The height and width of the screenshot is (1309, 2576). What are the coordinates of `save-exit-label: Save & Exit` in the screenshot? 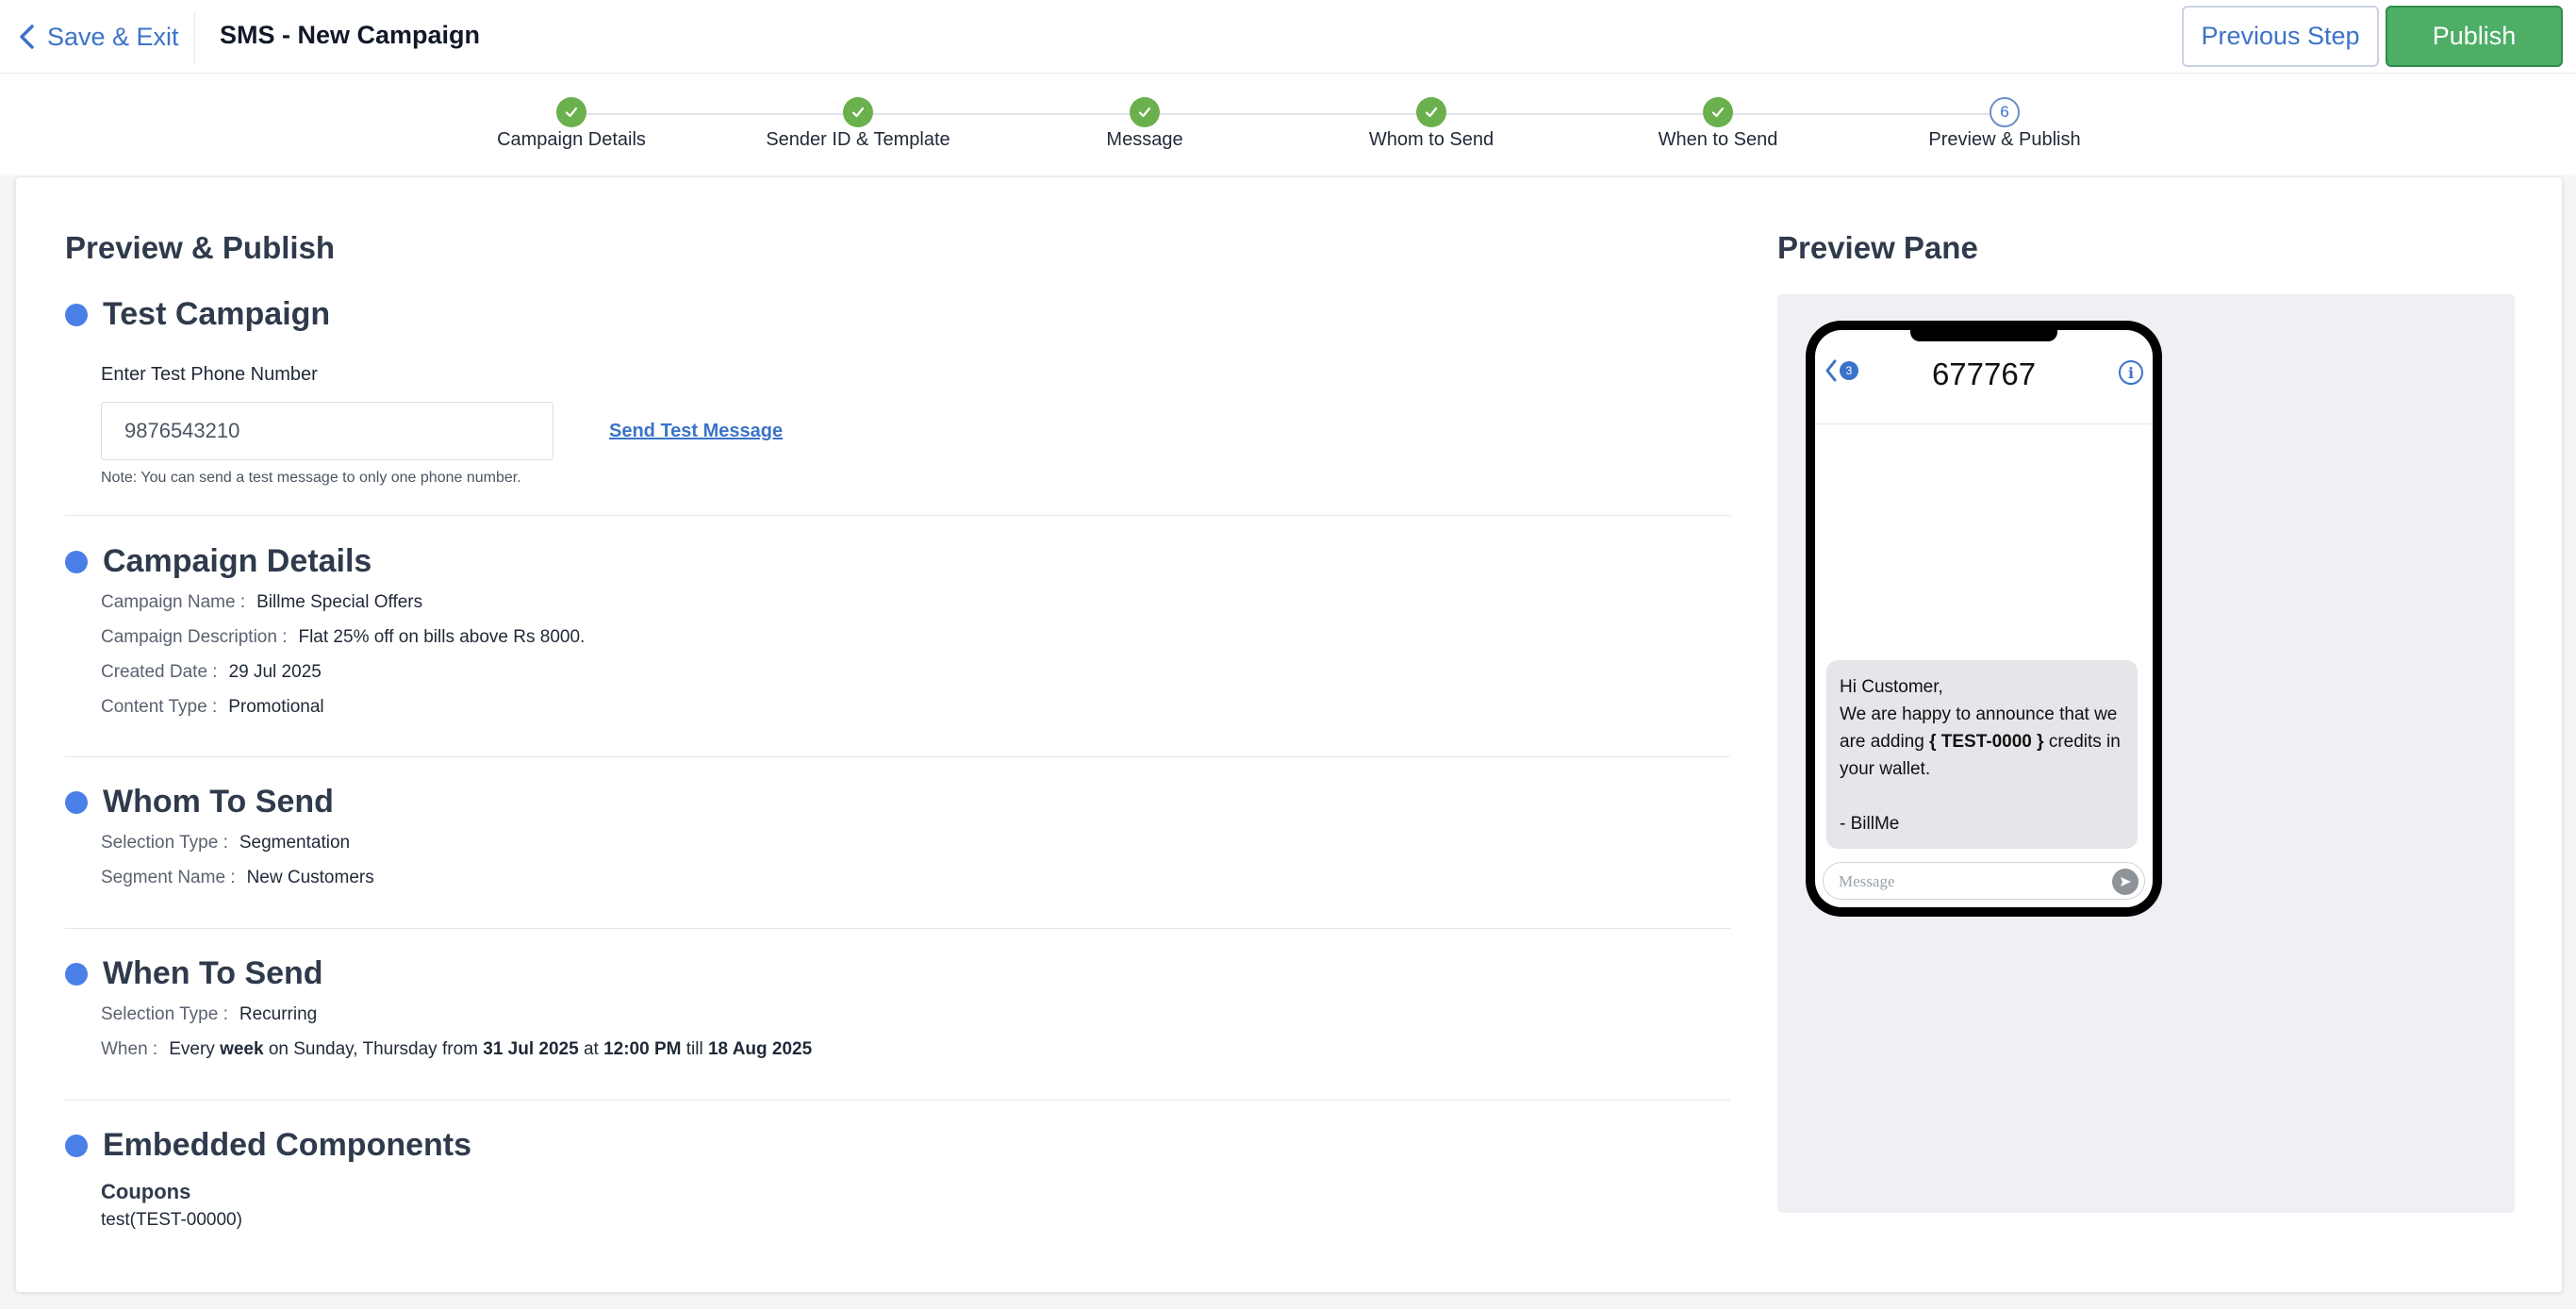 It's located at (113, 36).